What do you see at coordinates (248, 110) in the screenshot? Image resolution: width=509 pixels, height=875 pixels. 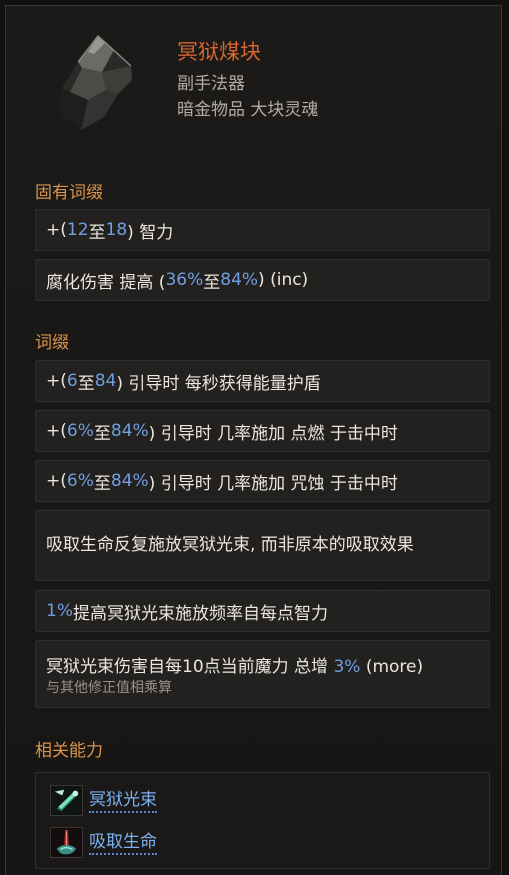 I see `item-subtitle: 暗金物品 大块灵魂` at bounding box center [248, 110].